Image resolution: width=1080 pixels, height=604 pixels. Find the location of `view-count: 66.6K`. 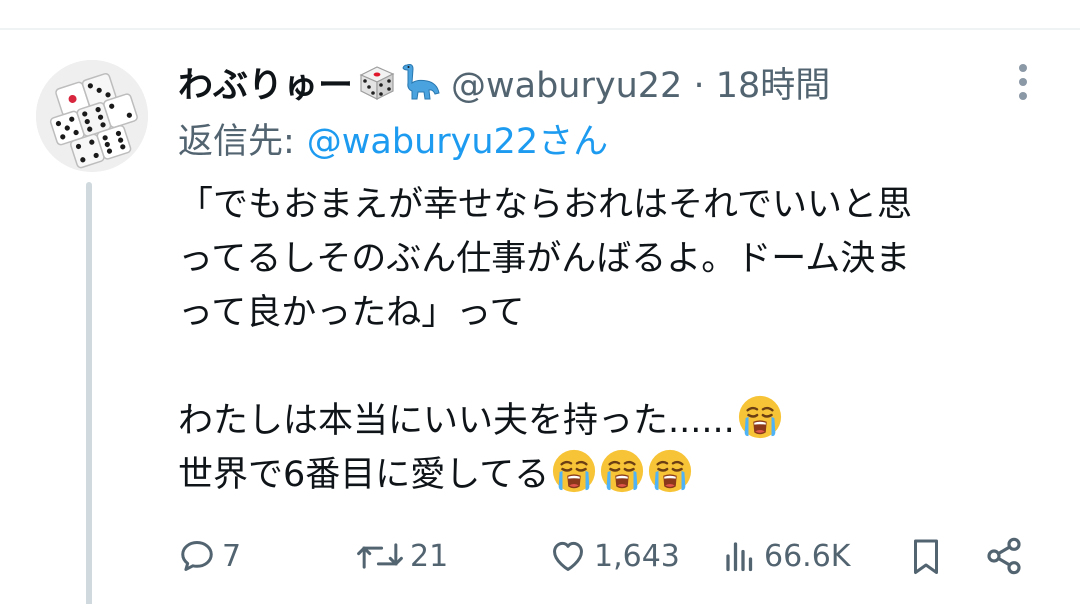

view-count: 66.6K is located at coordinates (807, 556).